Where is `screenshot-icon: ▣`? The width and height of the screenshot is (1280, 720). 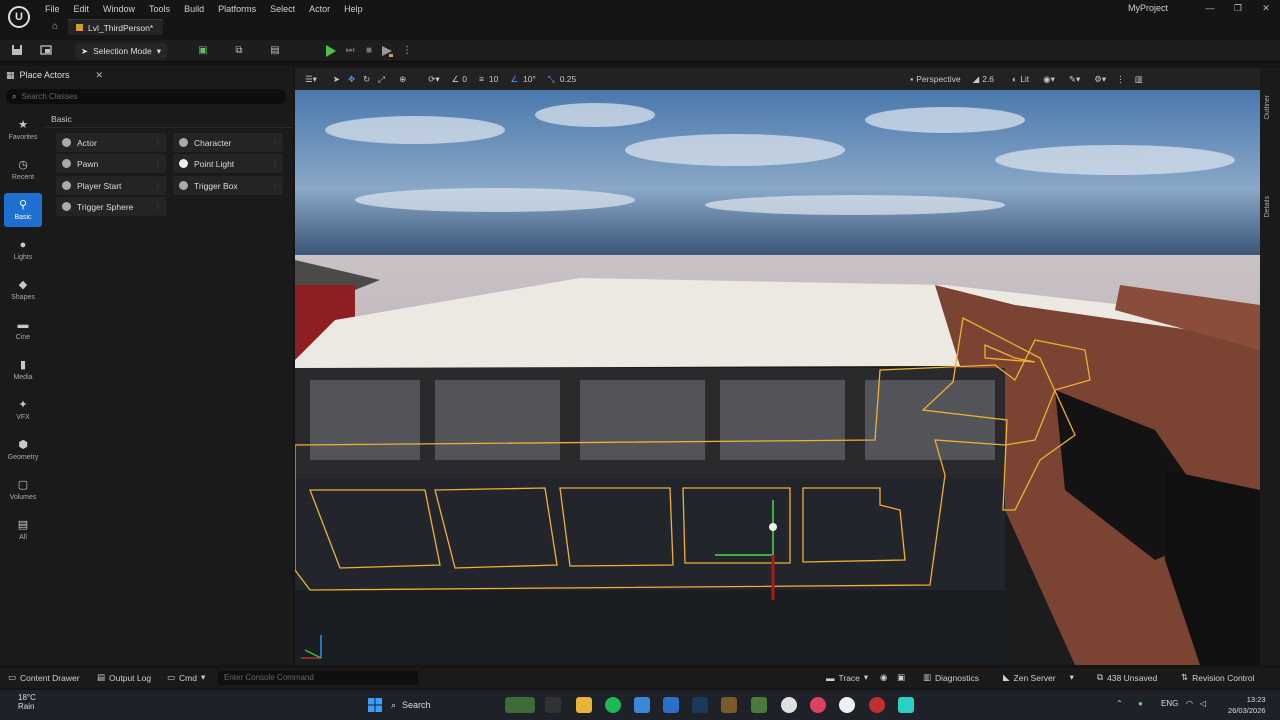 screenshot-icon: ▣ is located at coordinates (901, 677).